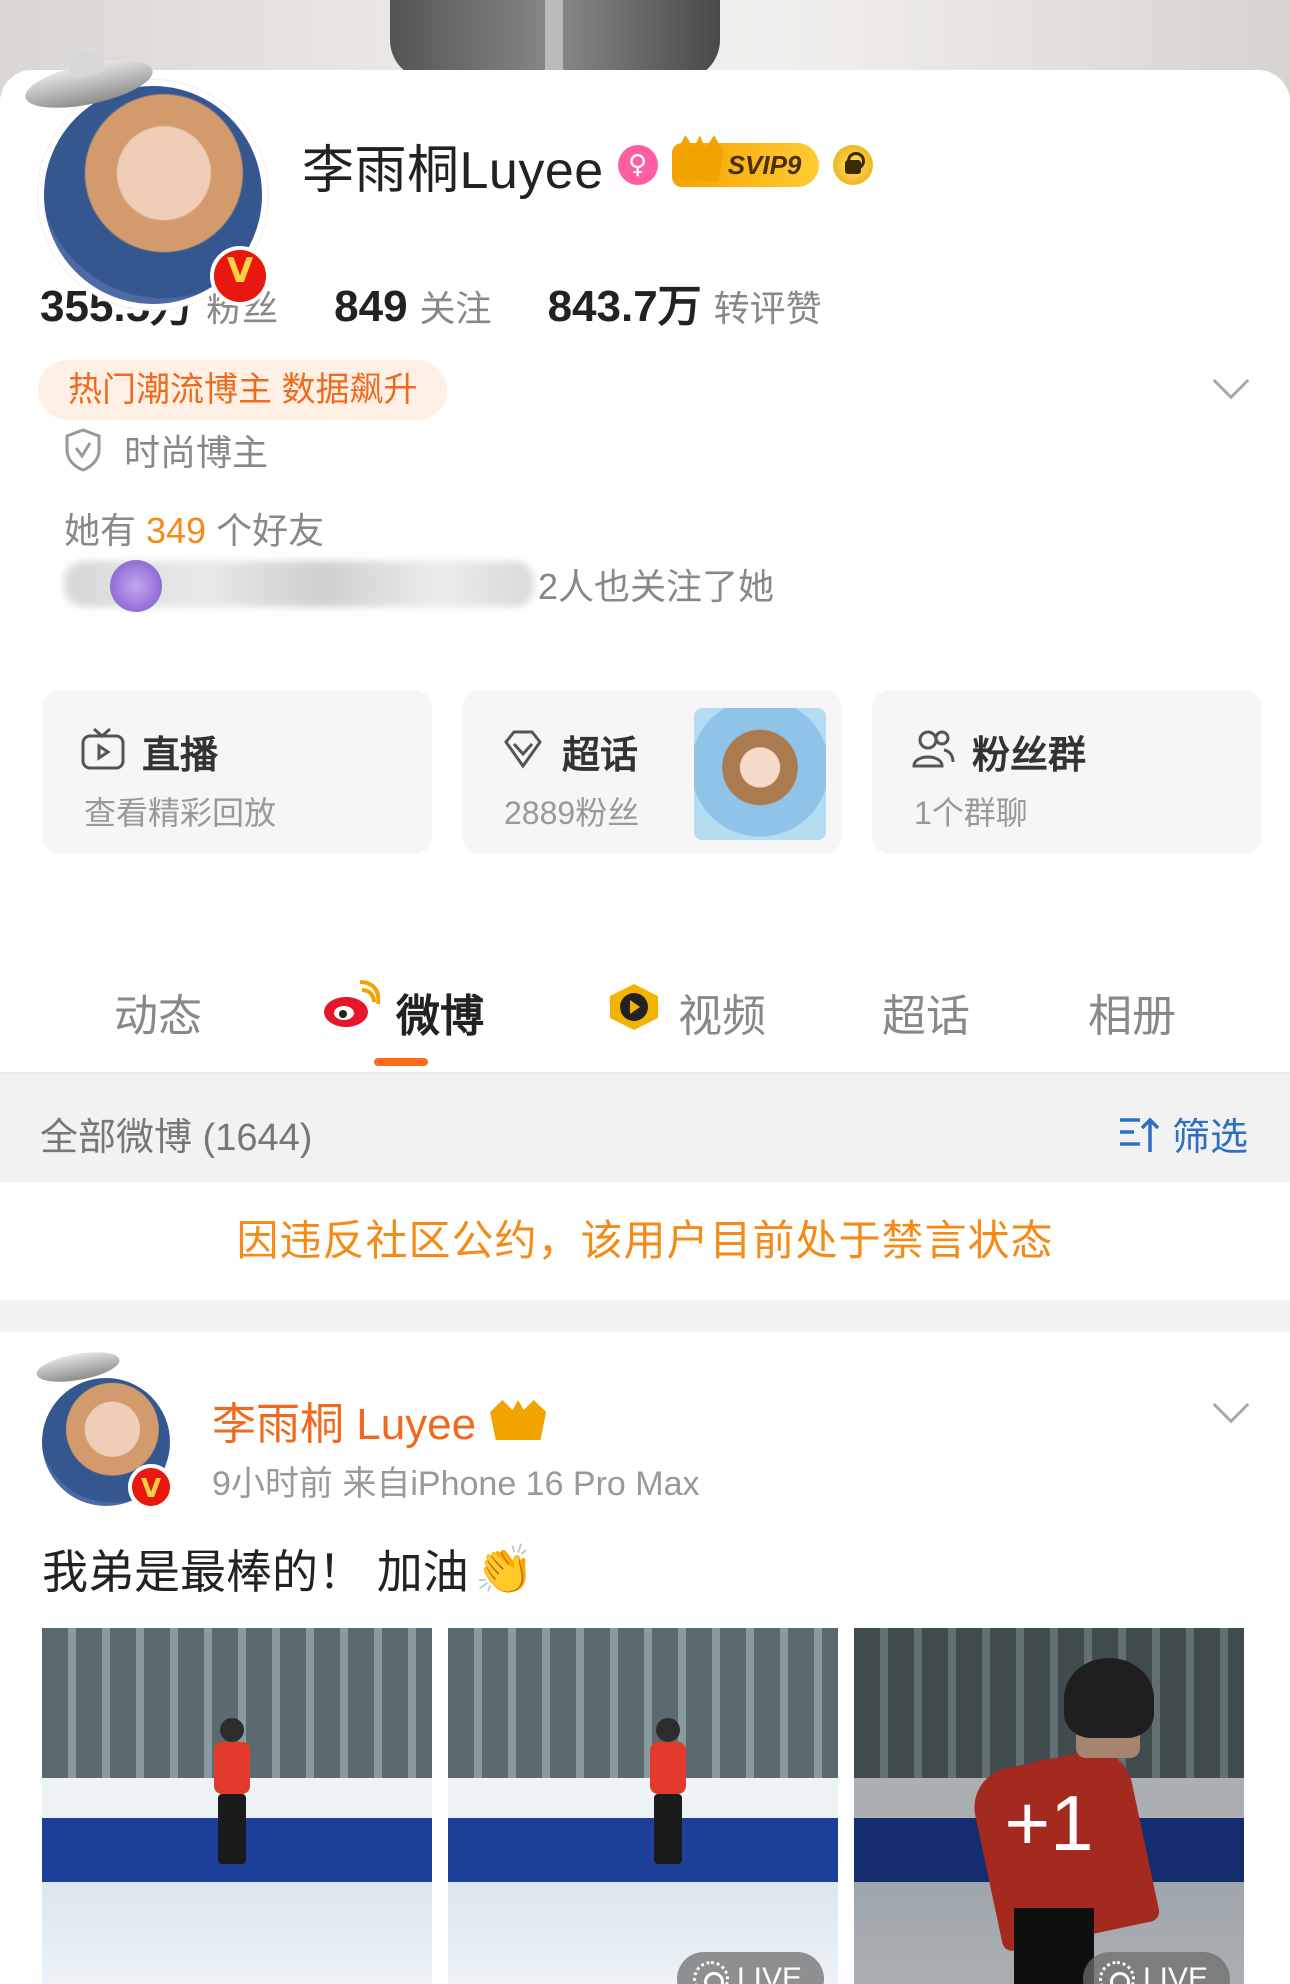  What do you see at coordinates (455, 308) in the screenshot?
I see `stat-label: 关注` at bounding box center [455, 308].